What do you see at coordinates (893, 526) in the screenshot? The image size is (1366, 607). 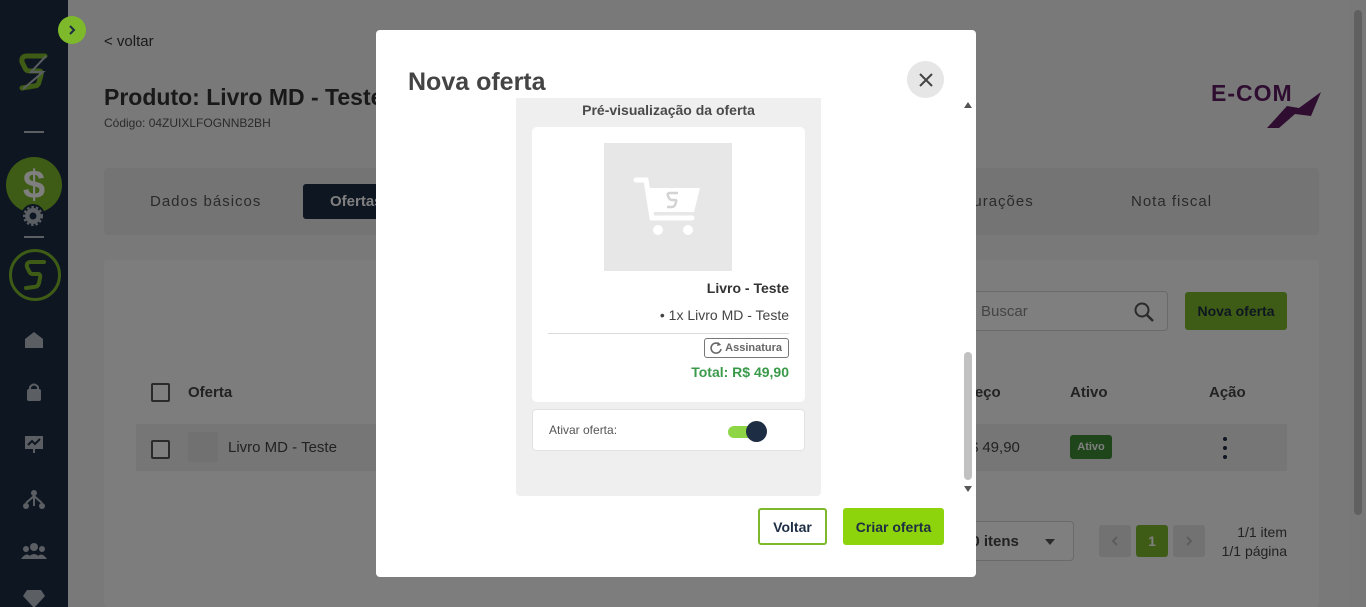 I see `create-offer-button: Criar oferta` at bounding box center [893, 526].